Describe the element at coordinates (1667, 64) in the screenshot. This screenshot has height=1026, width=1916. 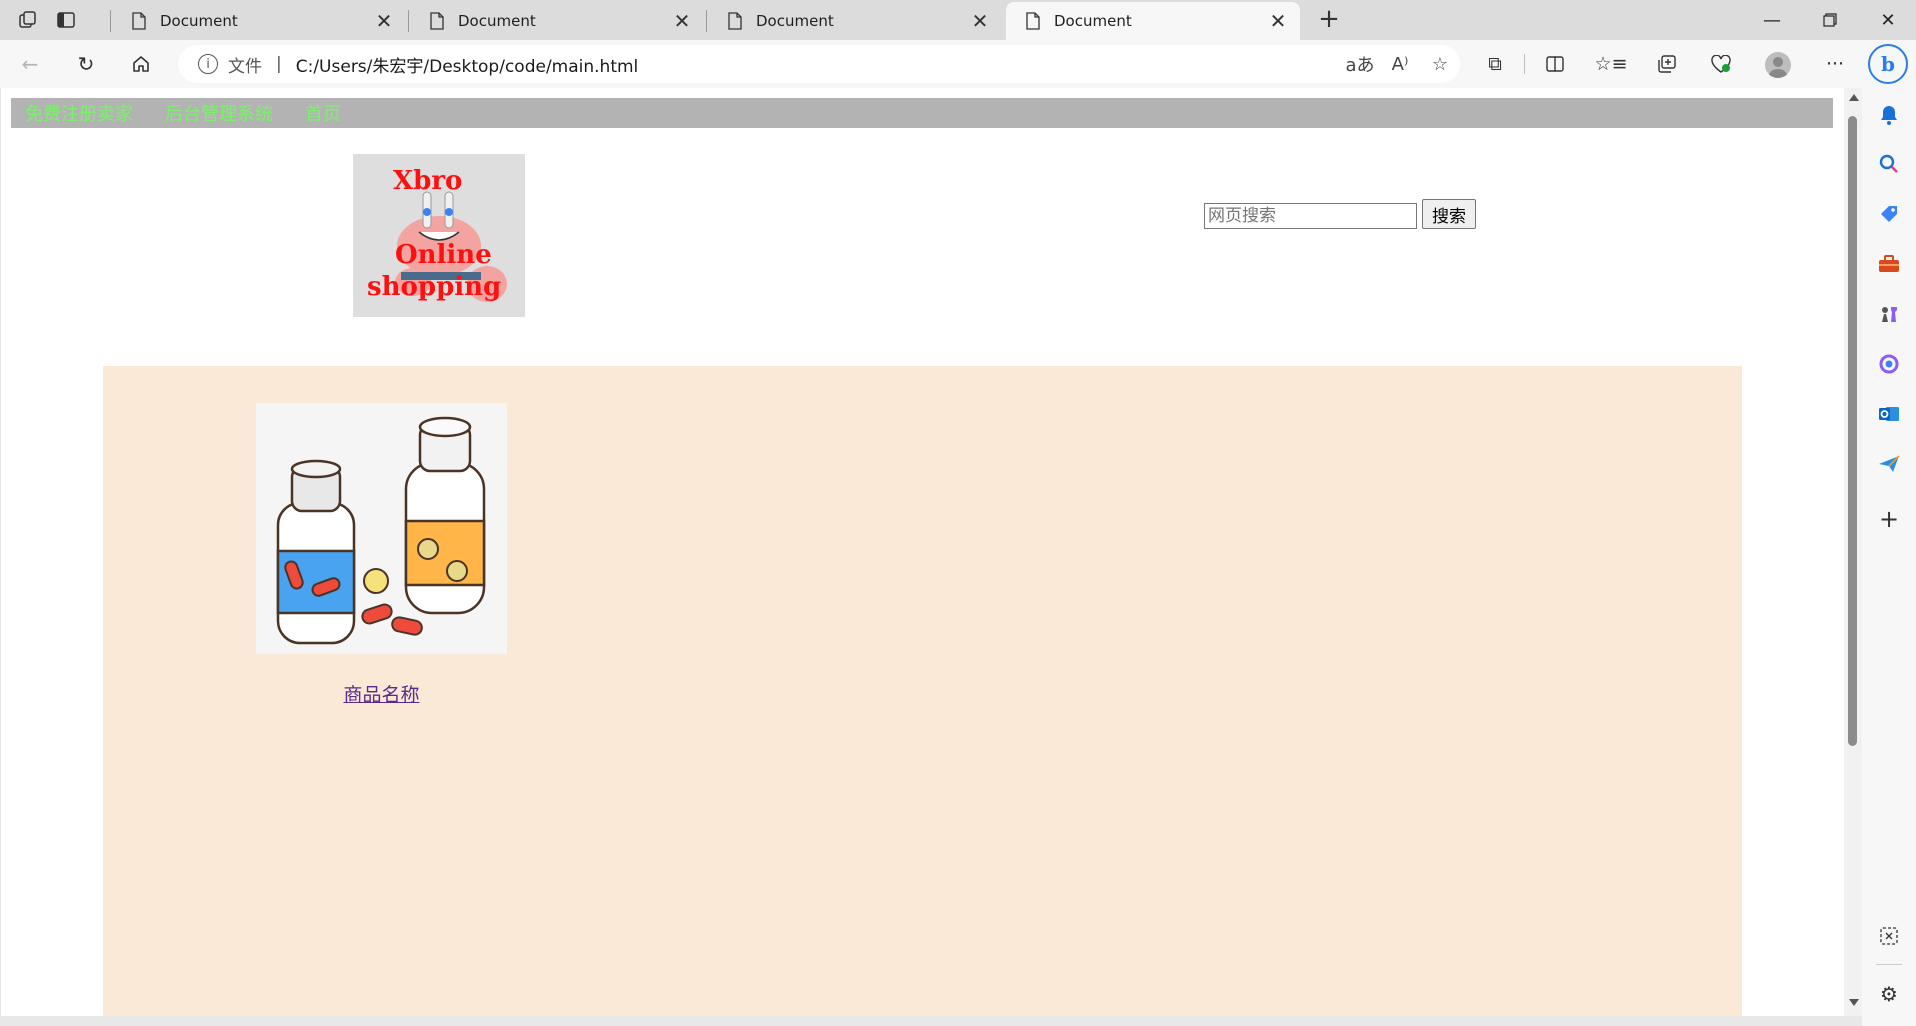
I see `collections-icon` at that location.